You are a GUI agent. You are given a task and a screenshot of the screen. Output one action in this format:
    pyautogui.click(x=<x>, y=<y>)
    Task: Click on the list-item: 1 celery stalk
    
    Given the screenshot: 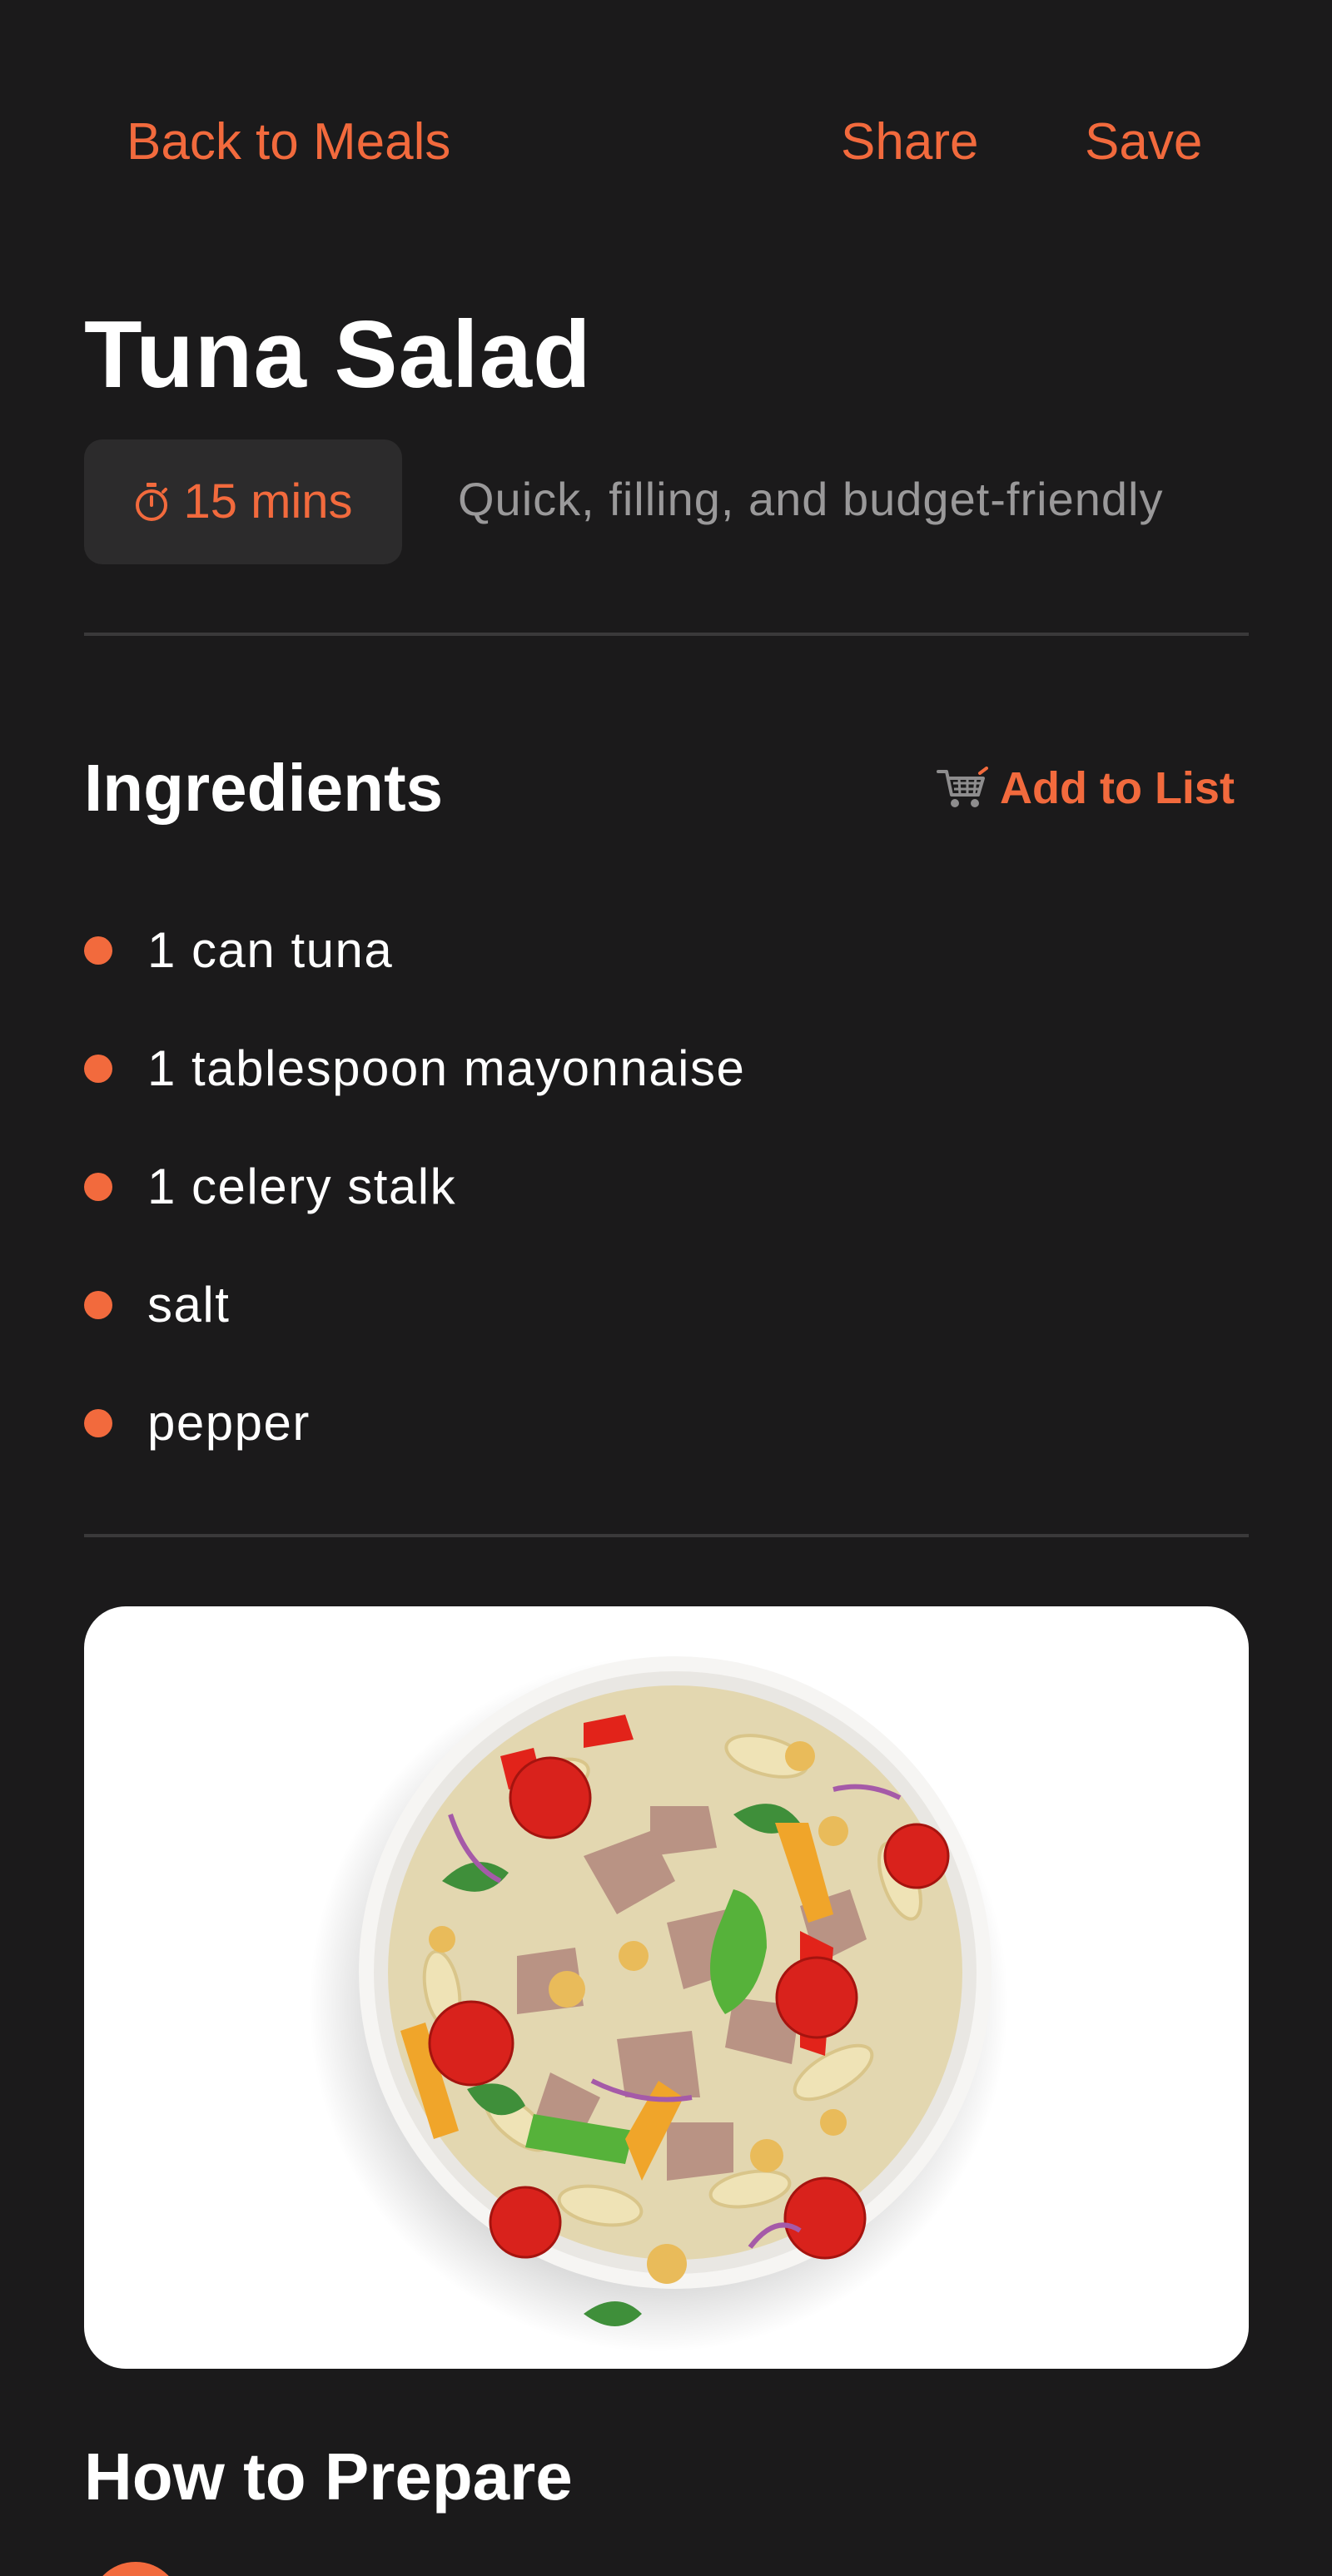 What is the action you would take?
    pyautogui.click(x=667, y=1187)
    